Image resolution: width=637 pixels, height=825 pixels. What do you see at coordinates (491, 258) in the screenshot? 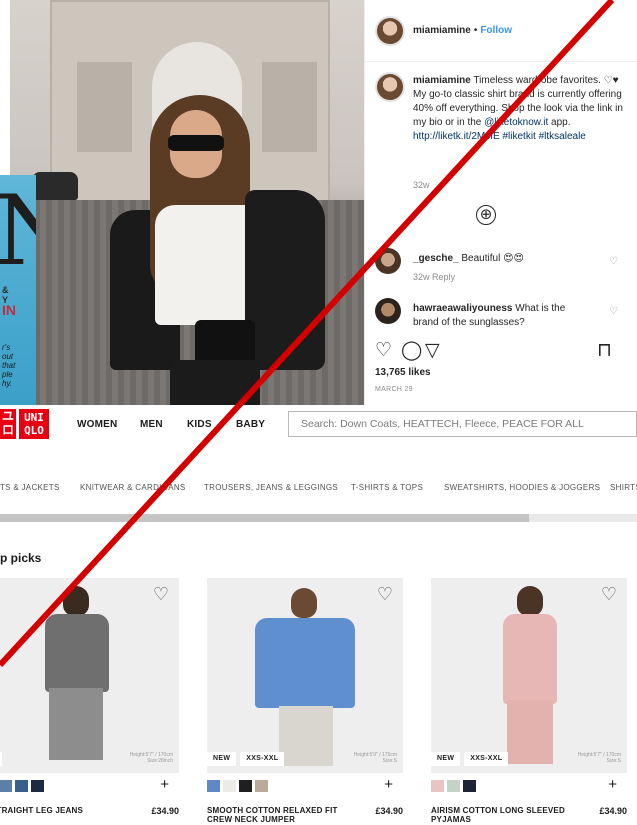
I see `comment-body: Beautiful 😍😍` at bounding box center [491, 258].